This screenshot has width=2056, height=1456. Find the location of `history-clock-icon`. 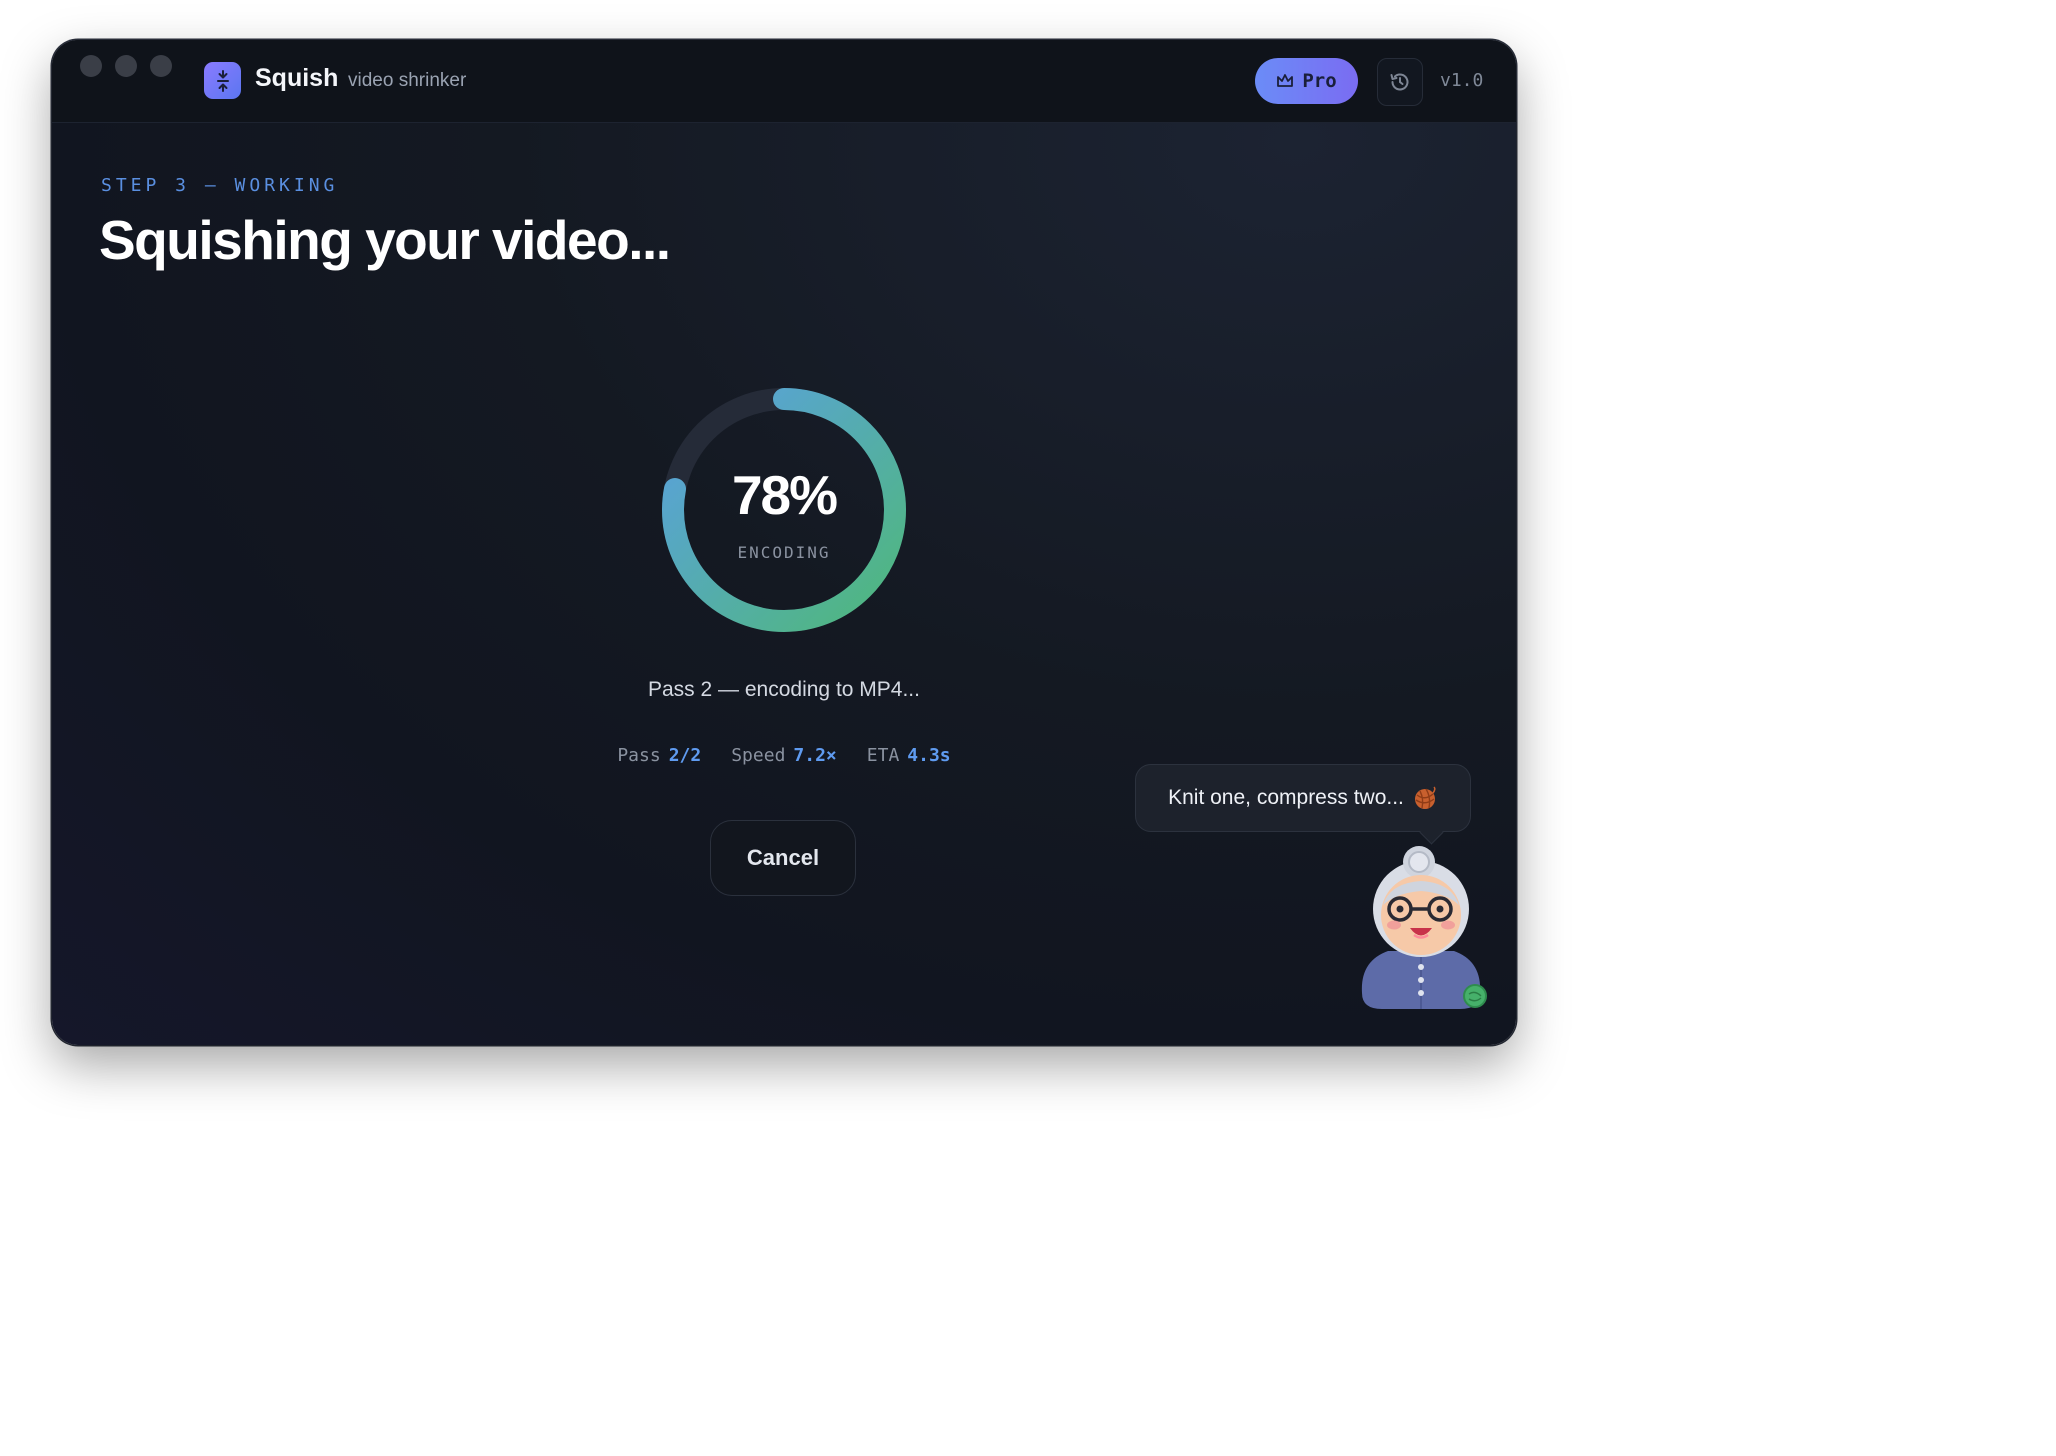

history-clock-icon is located at coordinates (1399, 82).